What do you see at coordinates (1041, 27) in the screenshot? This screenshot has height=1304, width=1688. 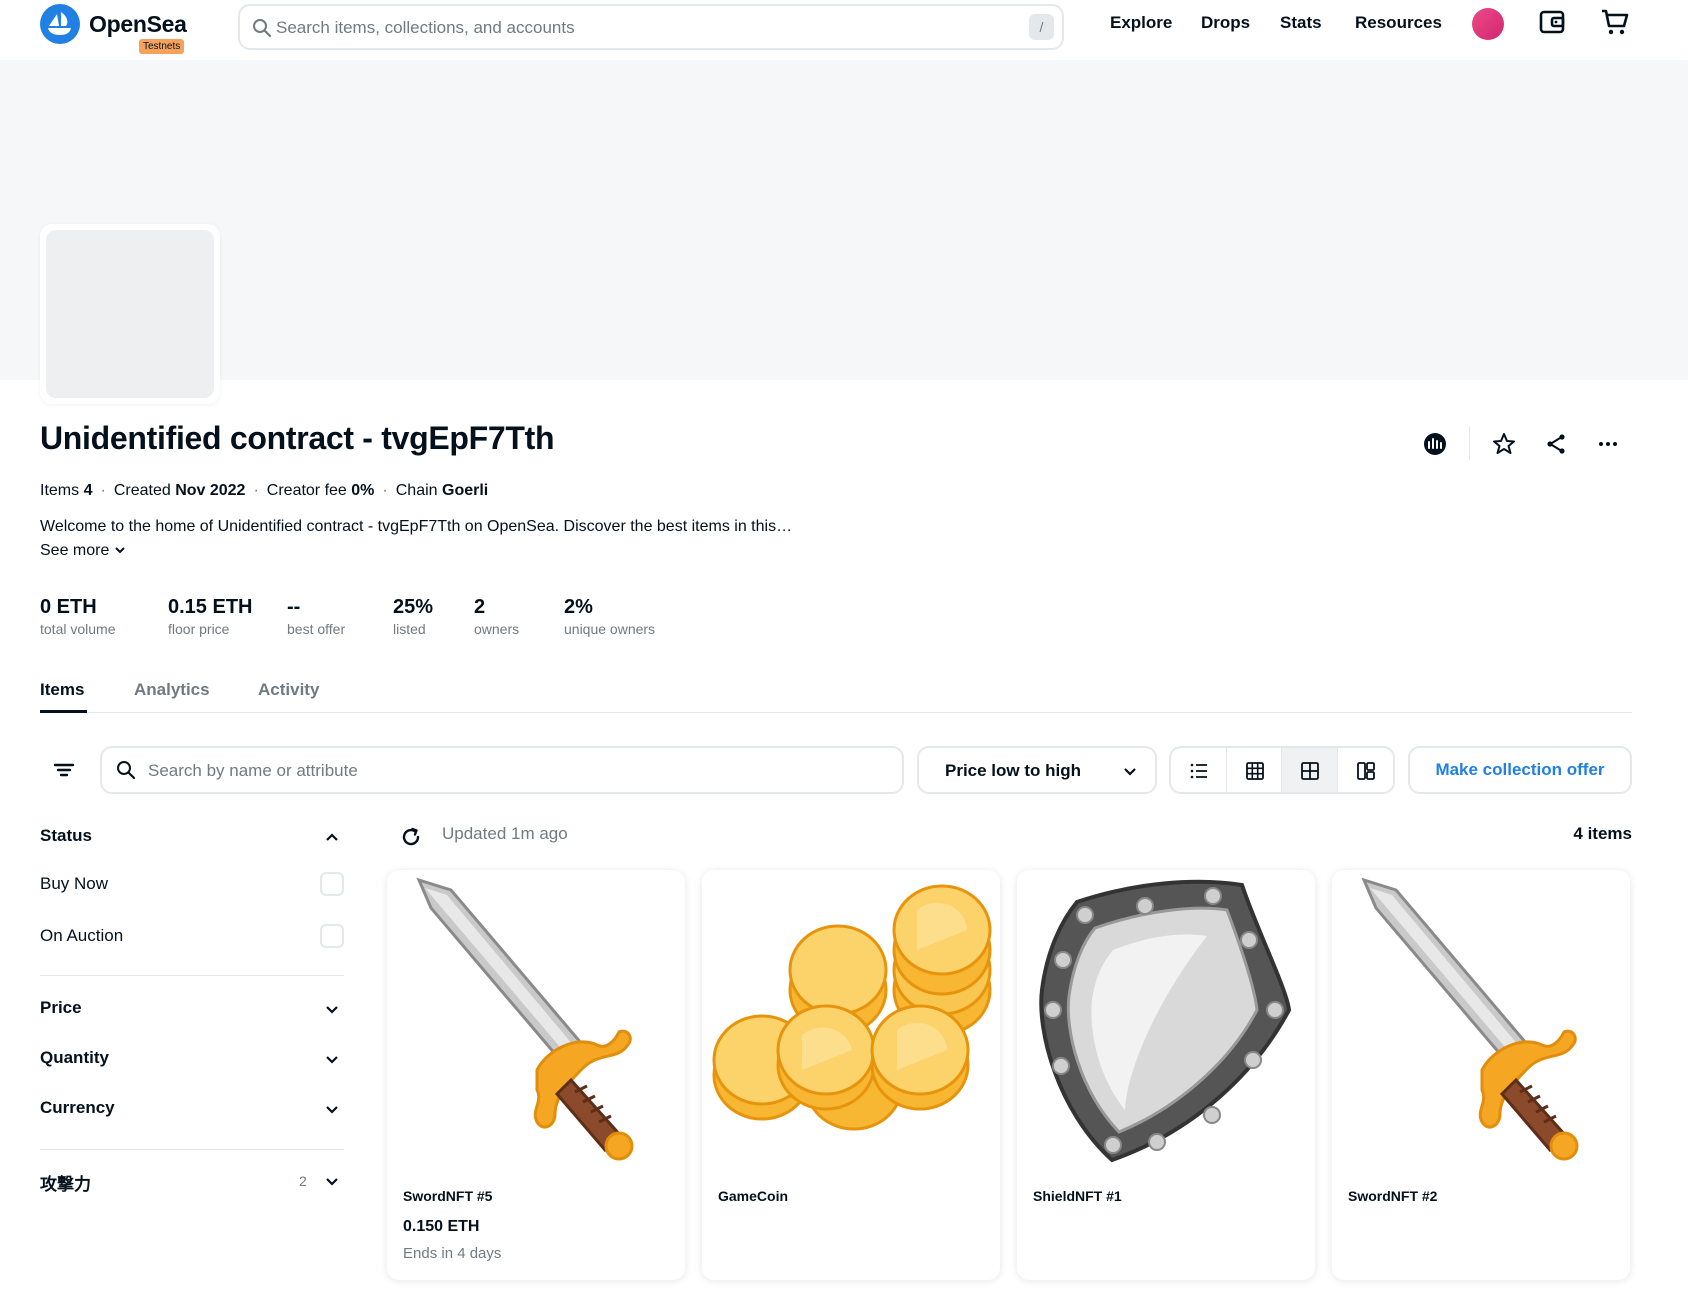 I see `search-shortcut-key: /` at bounding box center [1041, 27].